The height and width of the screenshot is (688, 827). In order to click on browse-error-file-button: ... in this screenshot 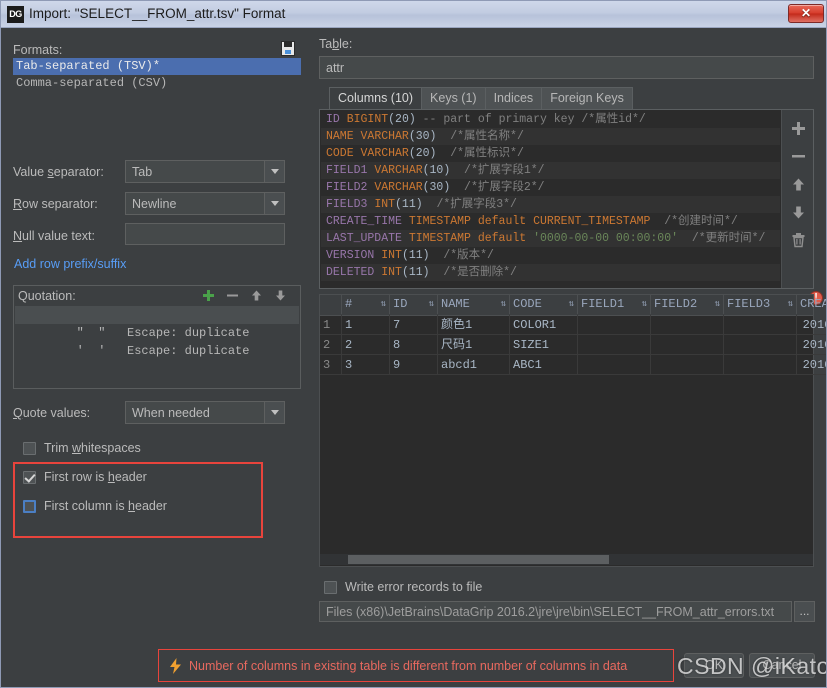, I will do `click(804, 611)`.